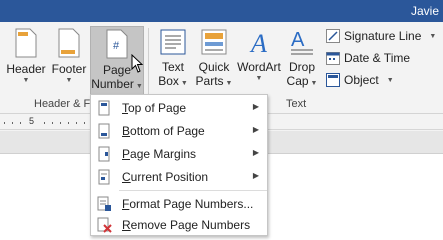 This screenshot has height=240, width=443. I want to click on menu-item-top-of-page: Top of Page ▶, so click(179, 107).